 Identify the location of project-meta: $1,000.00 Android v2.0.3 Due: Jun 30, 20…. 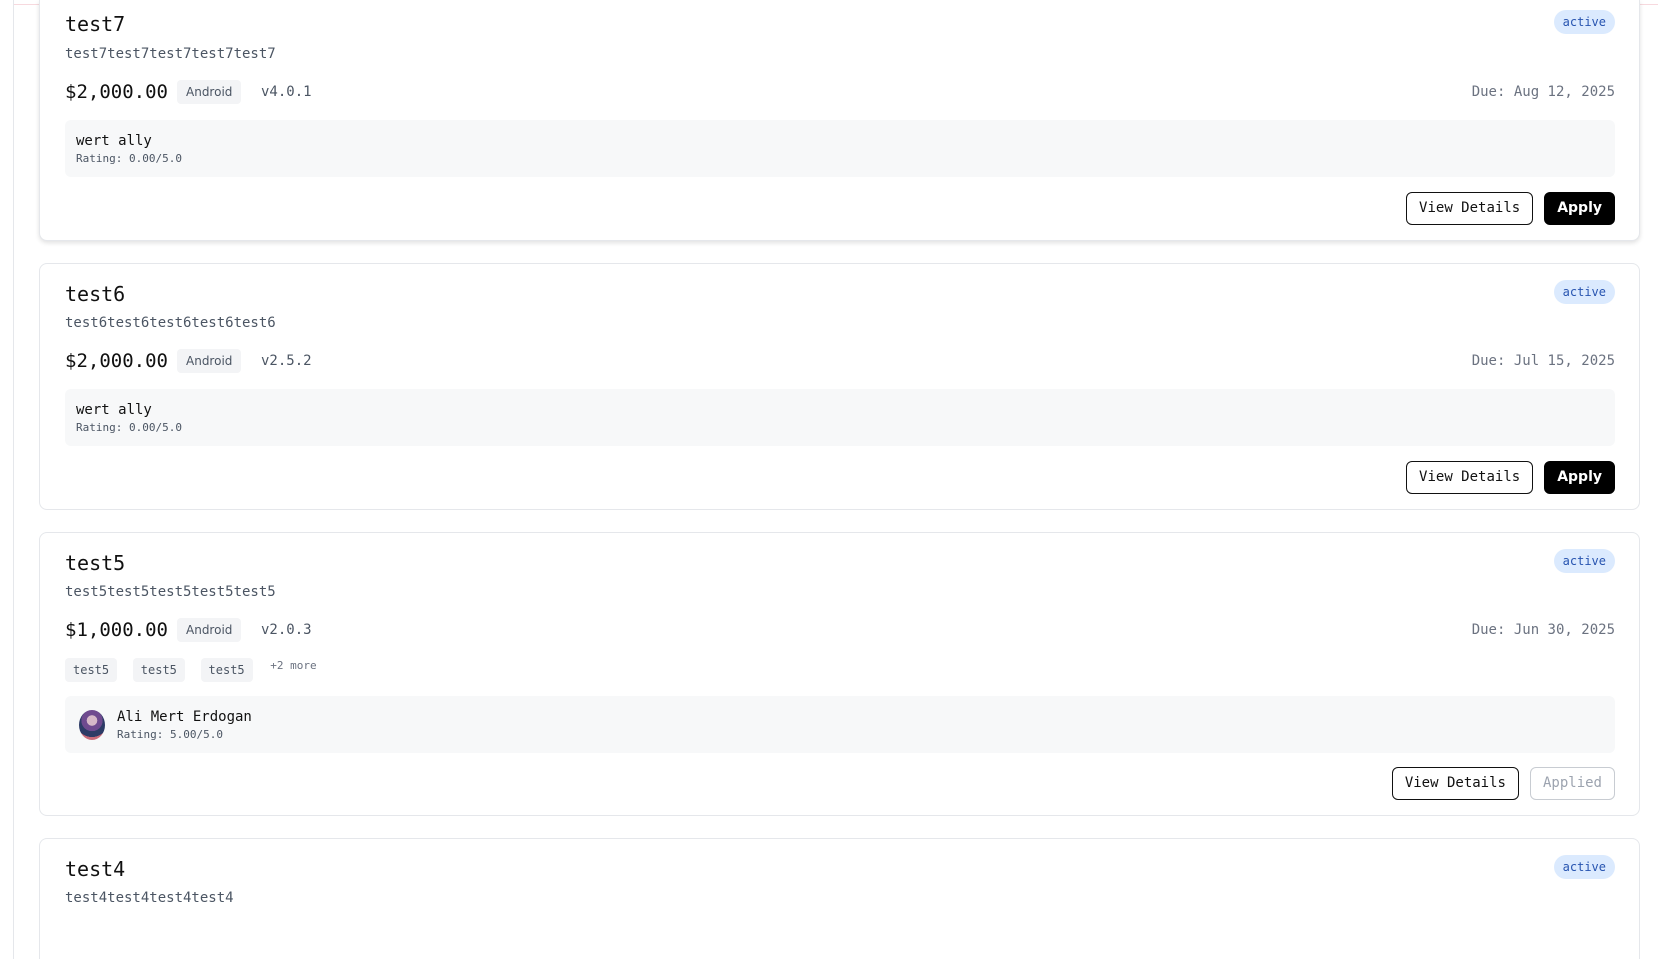
(840, 630).